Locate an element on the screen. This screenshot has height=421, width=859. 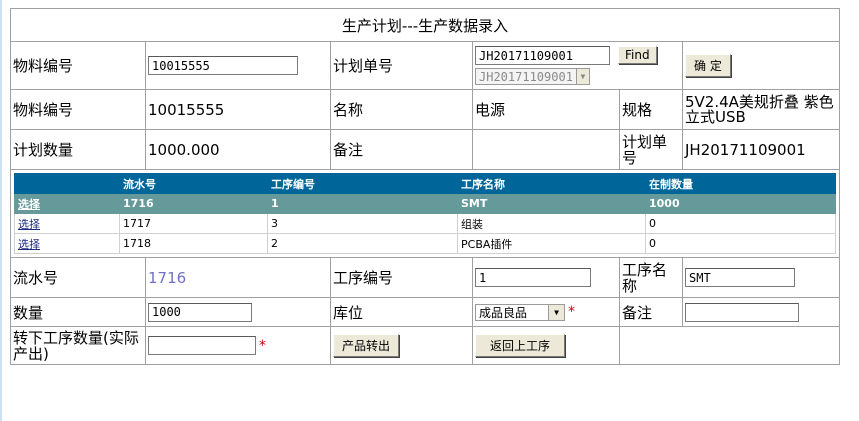
row-serial: 1717 is located at coordinates (193, 223).